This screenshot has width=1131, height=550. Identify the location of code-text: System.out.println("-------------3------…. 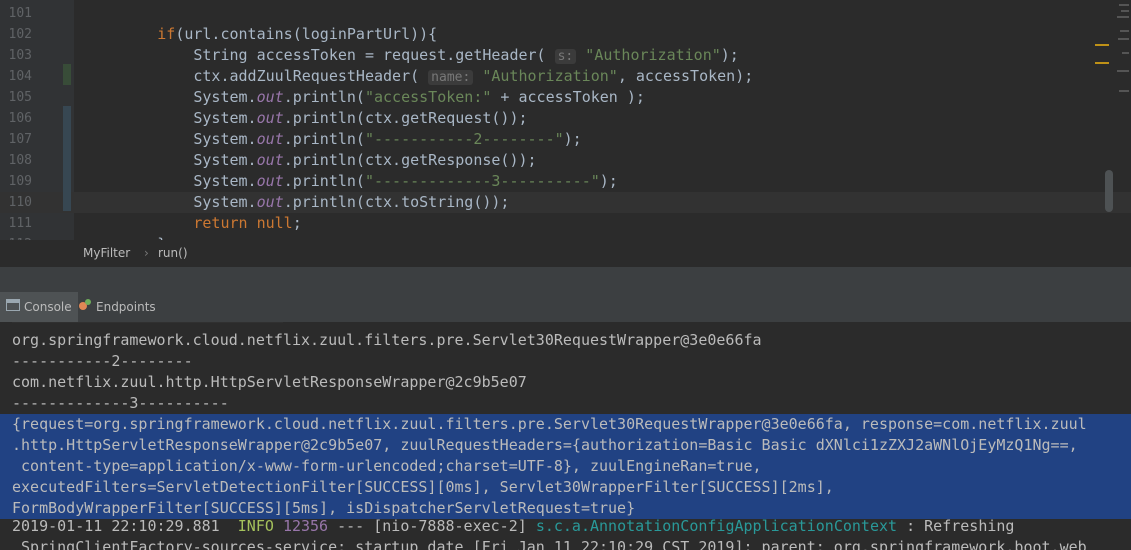
(351, 181).